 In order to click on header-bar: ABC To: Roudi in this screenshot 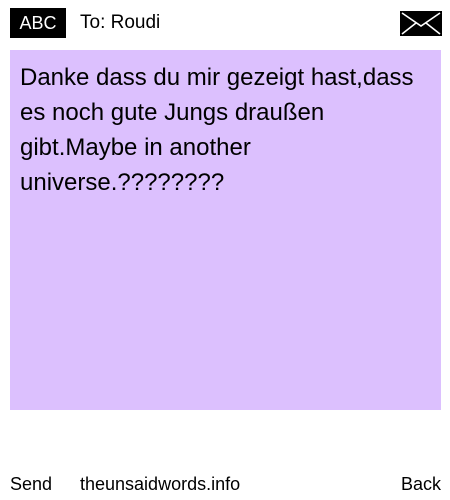, I will do `click(225, 23)`.